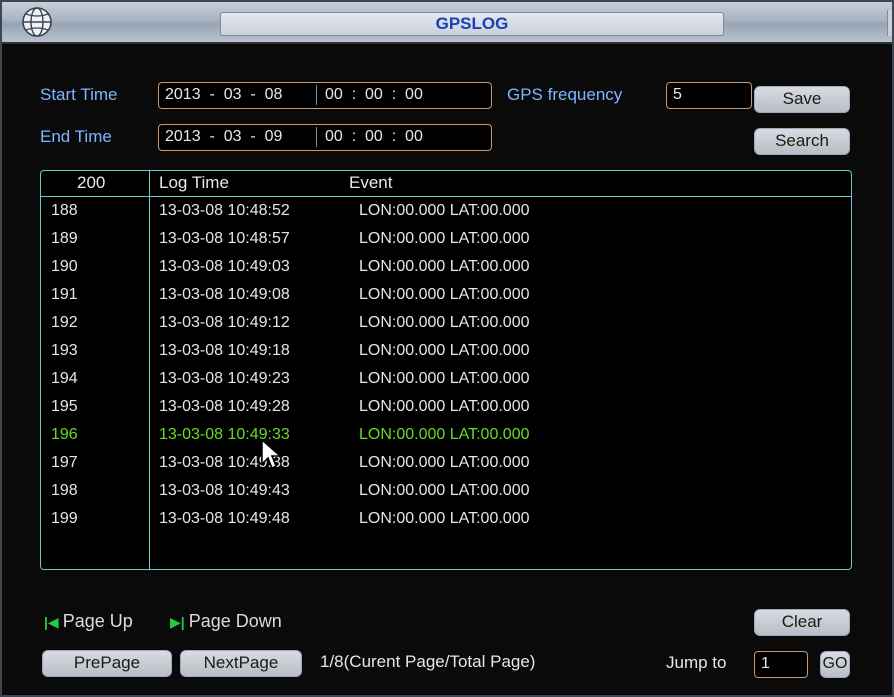 This screenshot has height=697, width=894. What do you see at coordinates (446, 184) in the screenshot?
I see `table-header: 200 Log Time Event` at bounding box center [446, 184].